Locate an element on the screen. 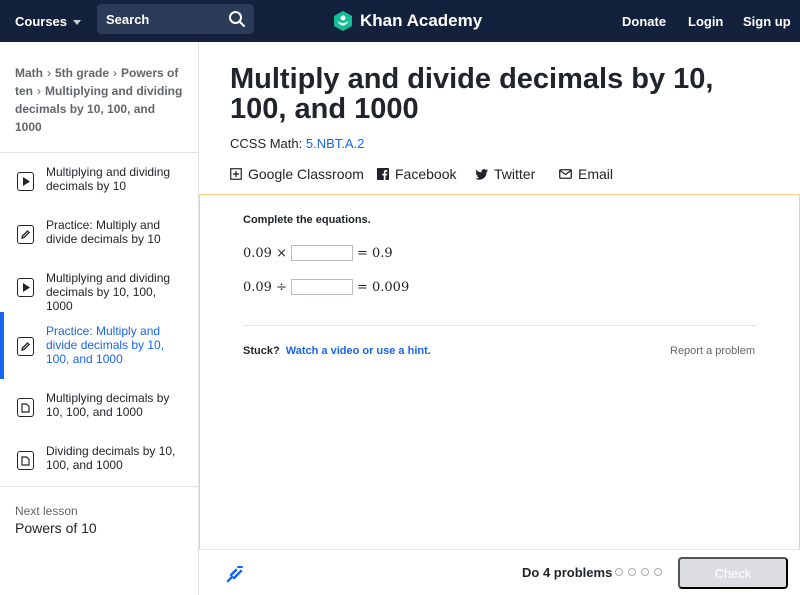 Image resolution: width=800 pixels, height=595 pixels. search-icon is located at coordinates (237, 19).